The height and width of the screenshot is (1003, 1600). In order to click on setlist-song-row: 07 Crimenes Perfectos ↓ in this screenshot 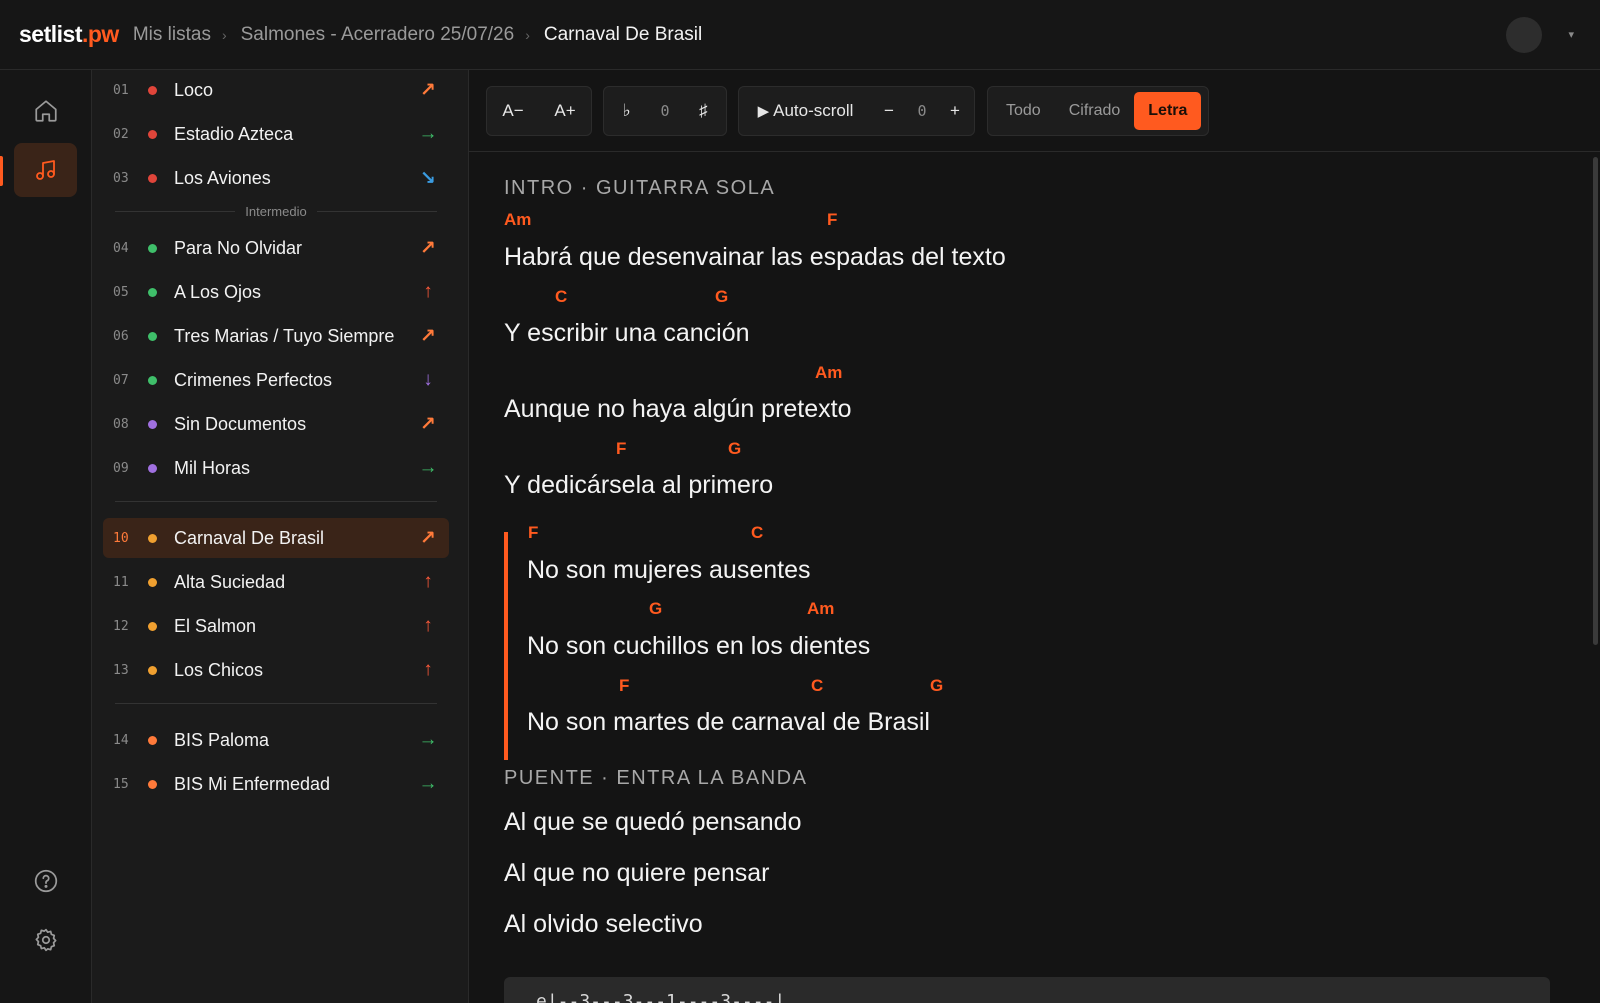, I will do `click(276, 380)`.